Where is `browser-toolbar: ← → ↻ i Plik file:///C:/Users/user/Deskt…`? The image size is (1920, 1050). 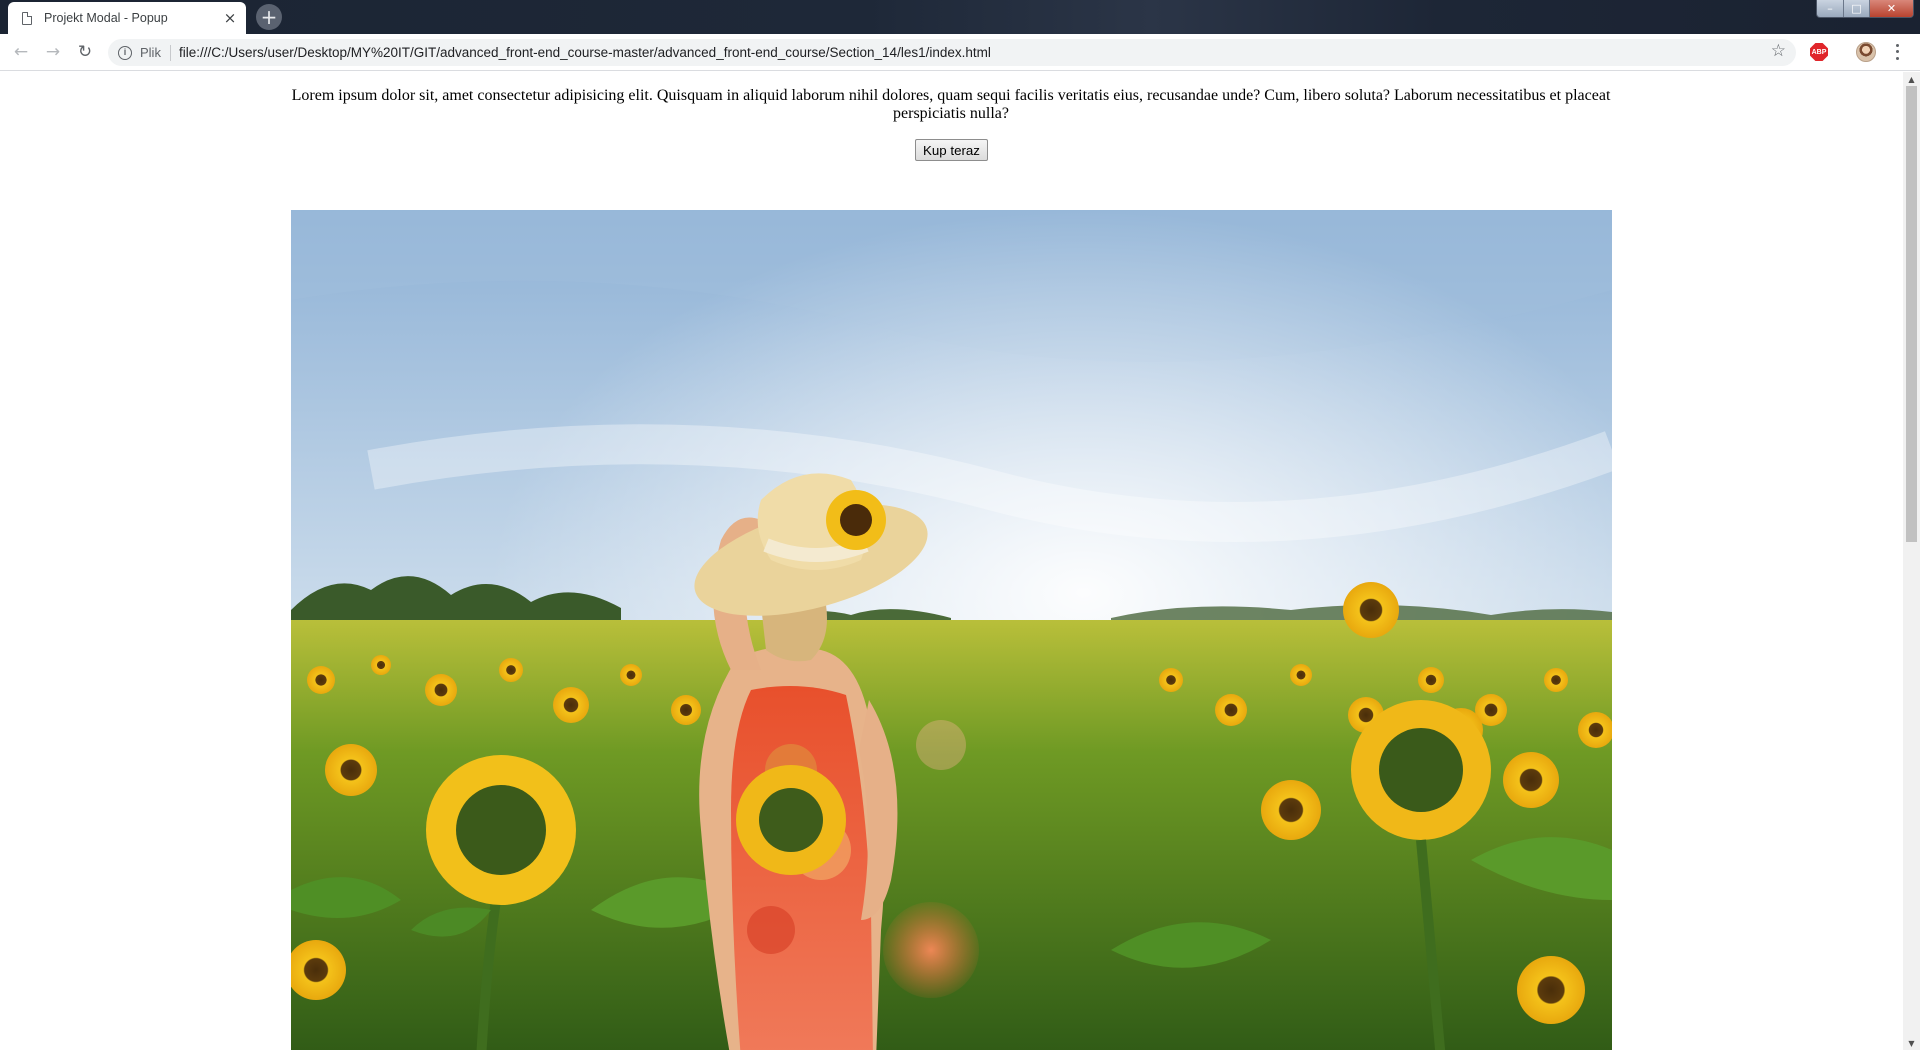 browser-toolbar: ← → ↻ i Plik file:///C:/Users/user/Deskt… is located at coordinates (960, 52).